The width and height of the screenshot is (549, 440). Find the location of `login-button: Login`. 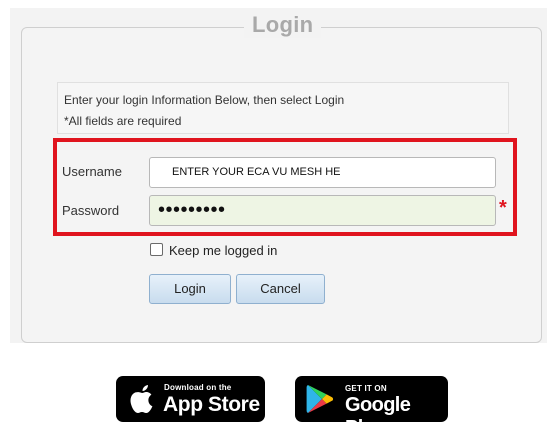

login-button: Login is located at coordinates (190, 289).